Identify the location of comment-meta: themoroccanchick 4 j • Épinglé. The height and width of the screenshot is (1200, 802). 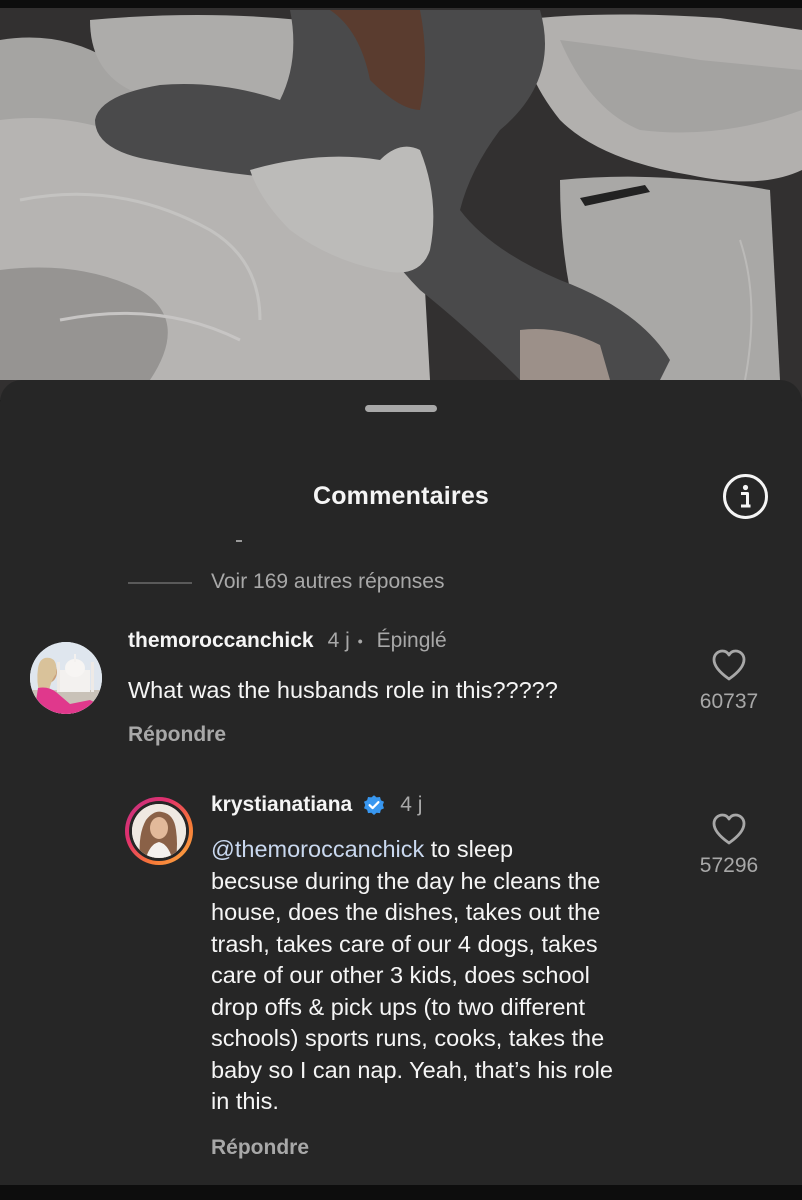
(287, 641).